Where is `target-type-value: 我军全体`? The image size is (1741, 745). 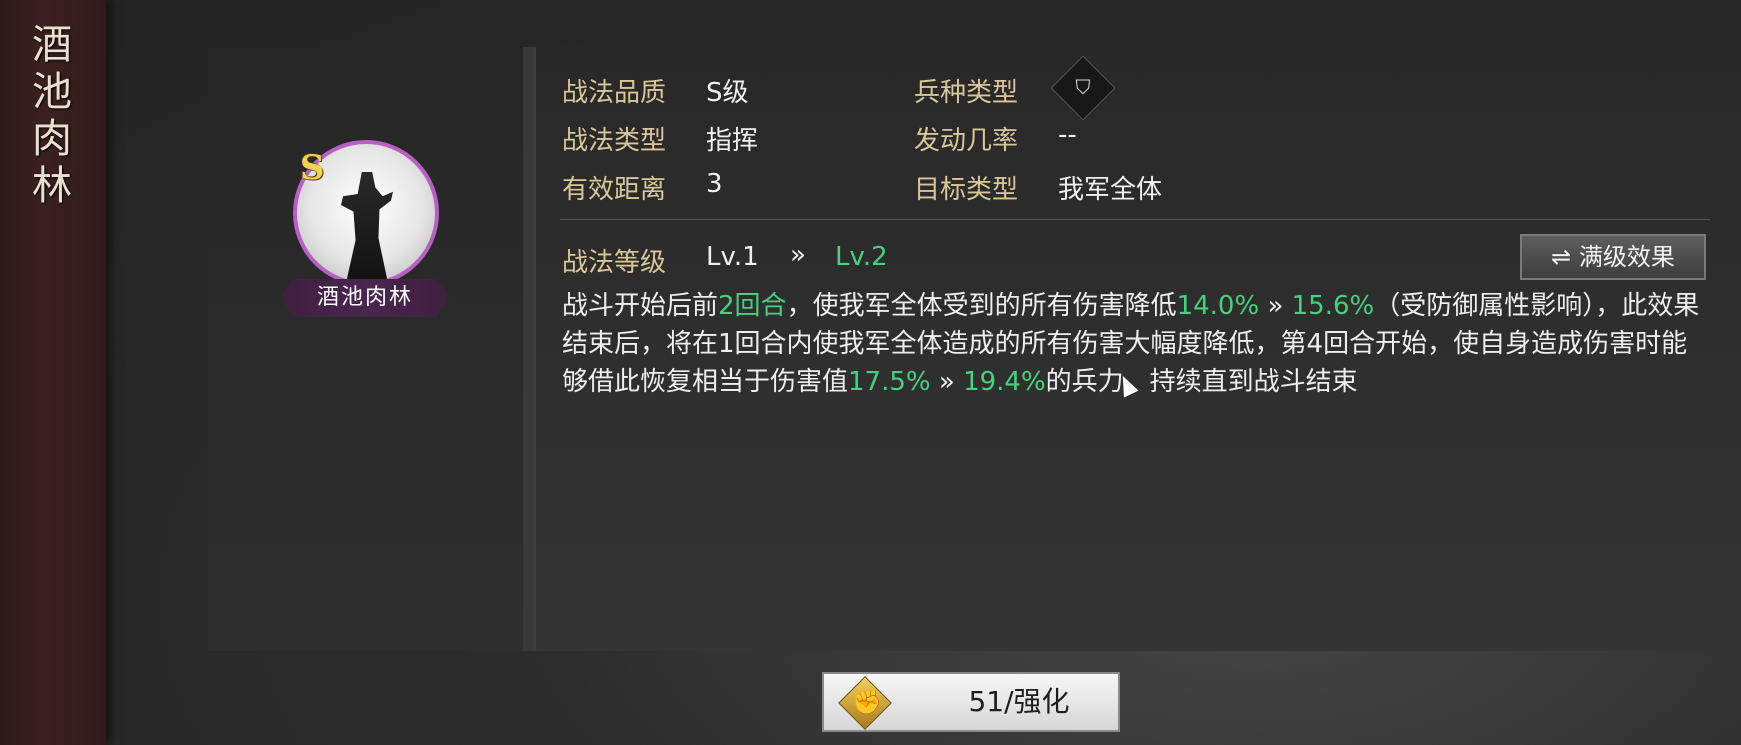 target-type-value: 我军全体 is located at coordinates (1110, 190).